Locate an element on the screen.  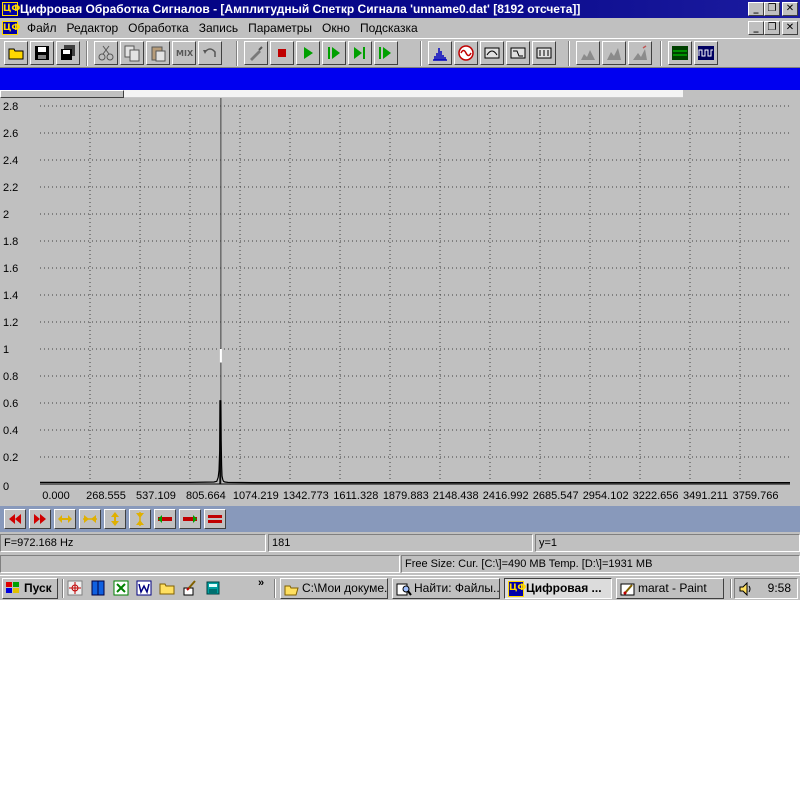
waveform-icon is located at coordinates (706, 53).